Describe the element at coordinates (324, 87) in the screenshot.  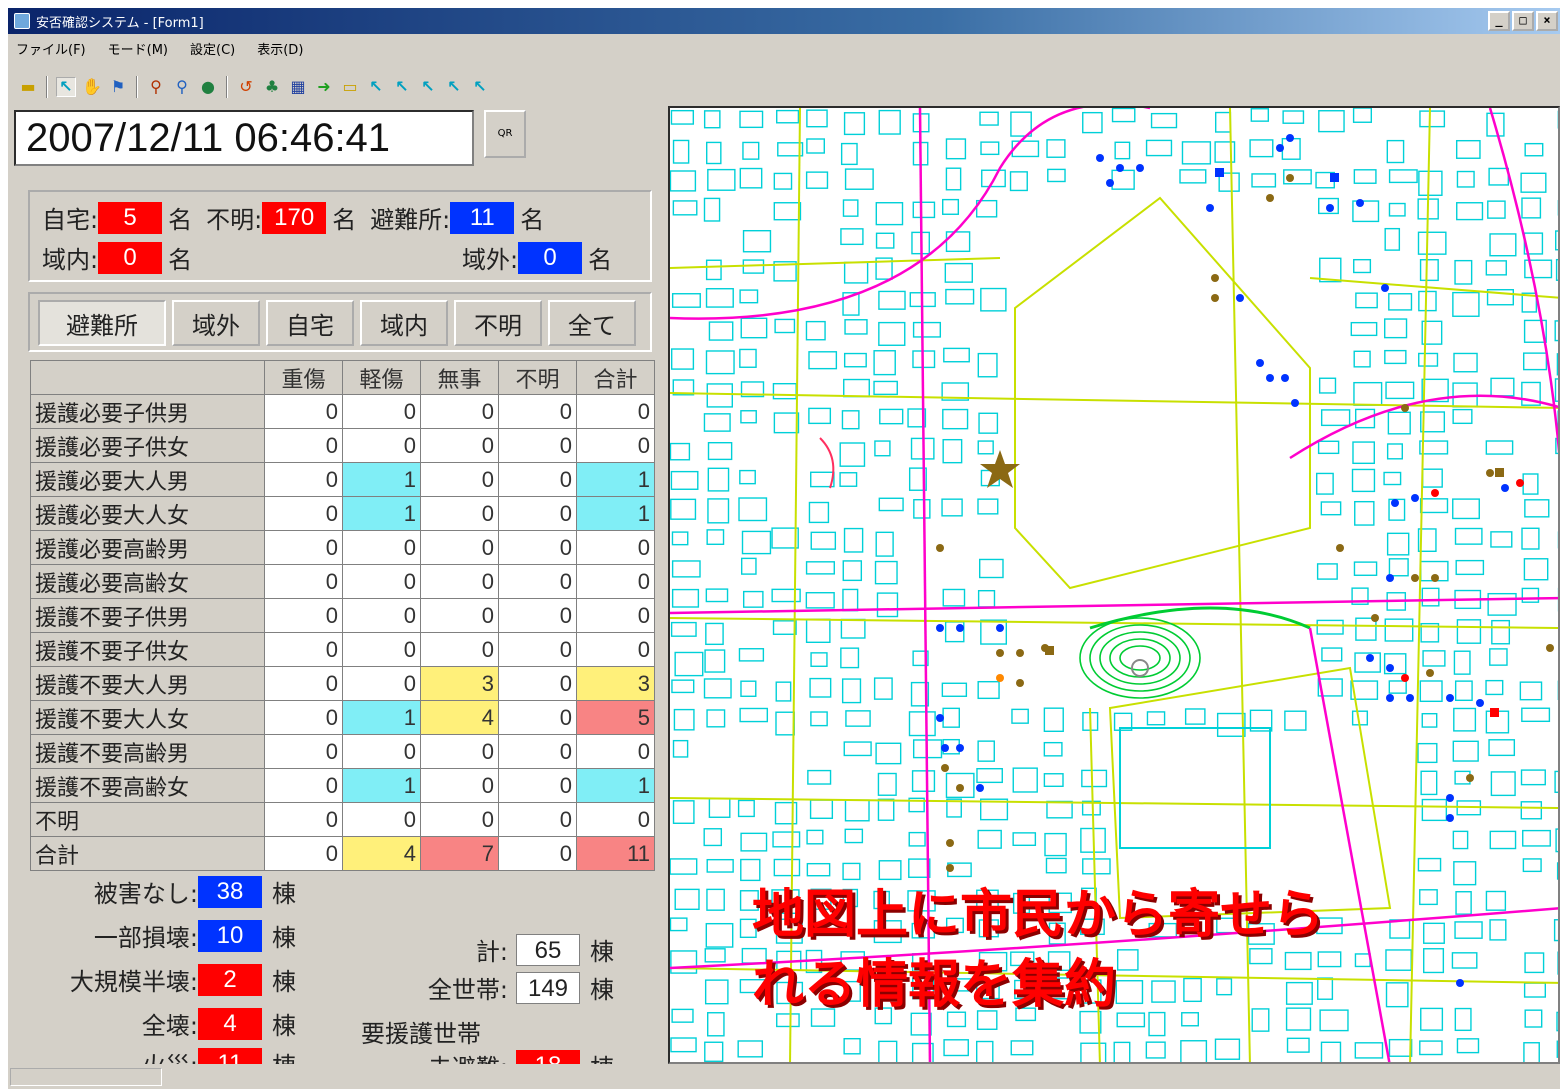
I see `forward-icon: ➜` at that location.